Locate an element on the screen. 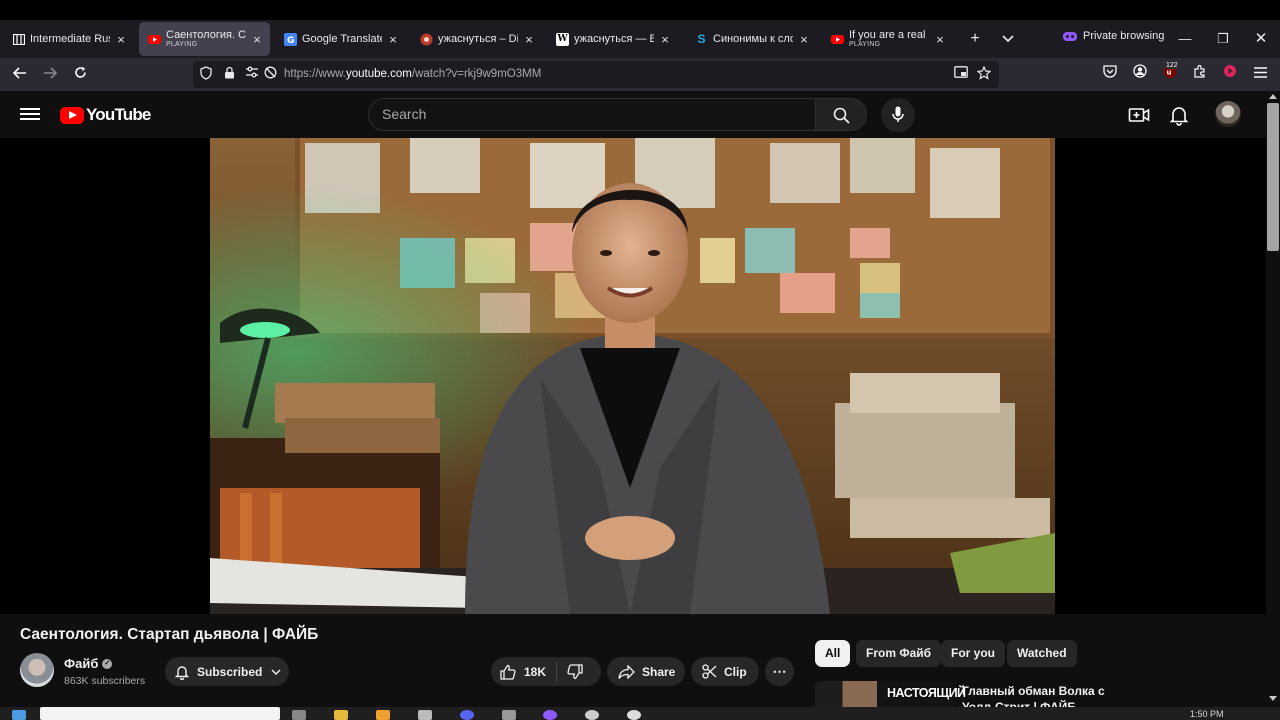 This screenshot has height=720, width=1280. youtube-icon is located at coordinates (154, 39).